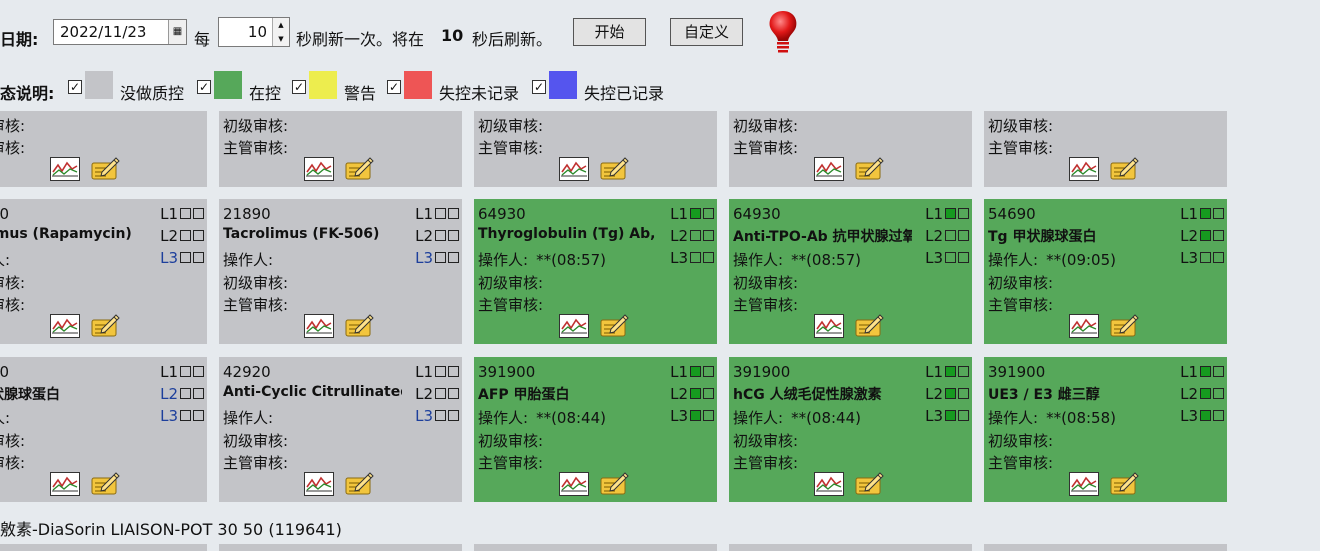  What do you see at coordinates (706, 32) in the screenshot?
I see `custom-button: 自定义` at bounding box center [706, 32].